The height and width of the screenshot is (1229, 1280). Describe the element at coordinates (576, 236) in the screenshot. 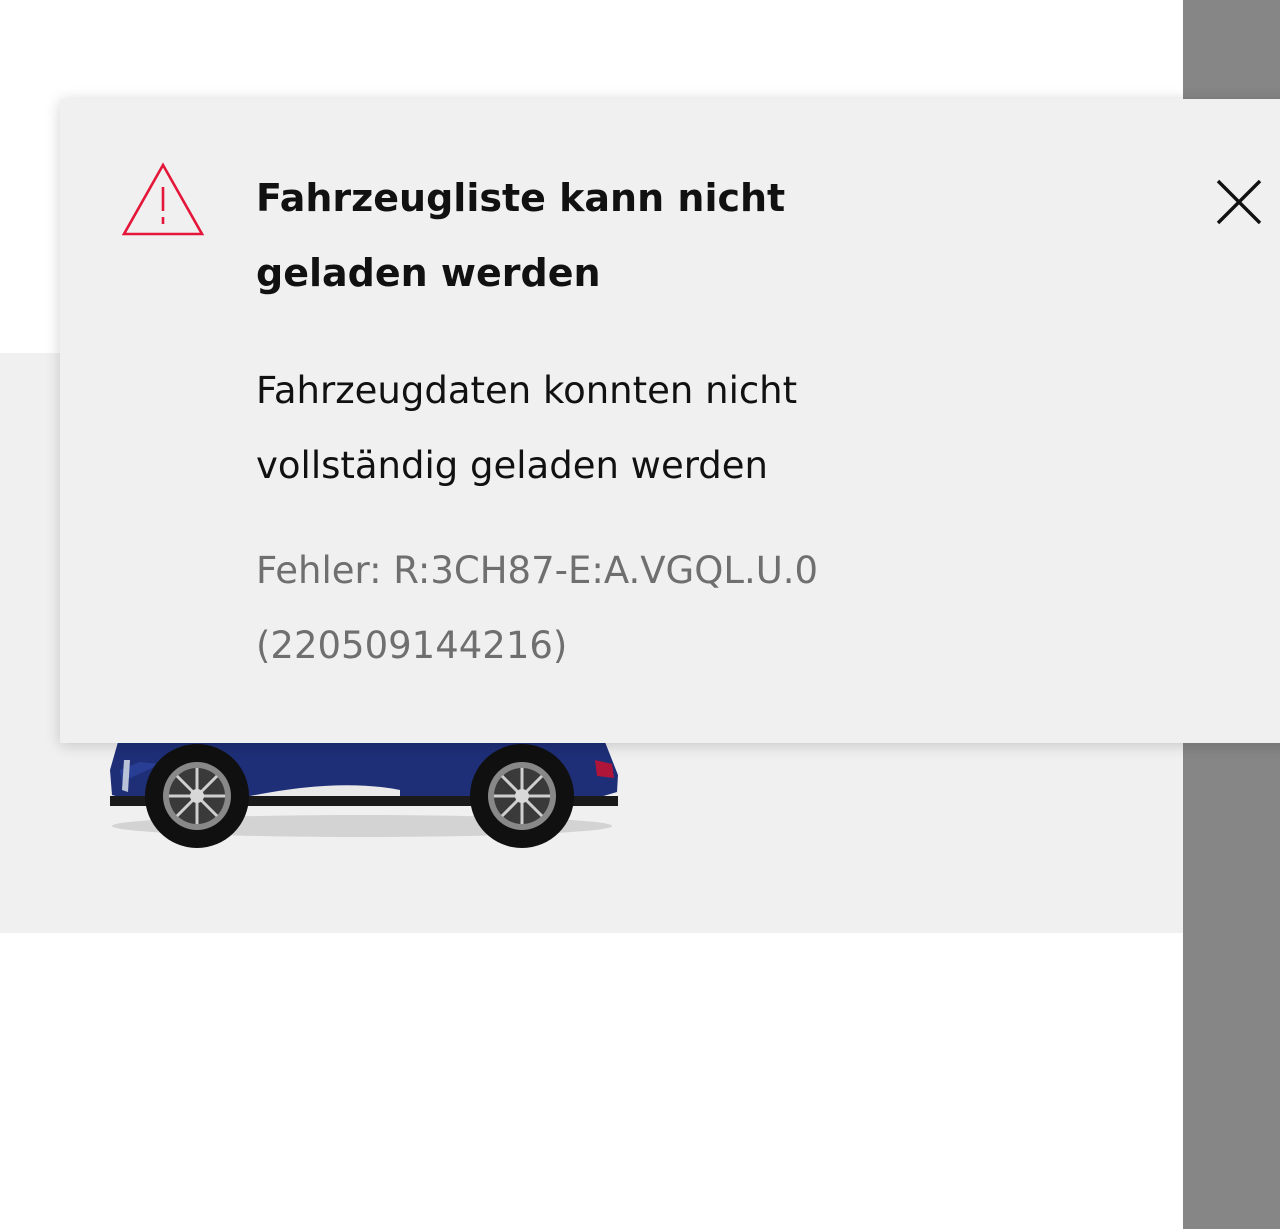

I see `error-title: Fahrzeugliste kann nicht geladen werden` at that location.